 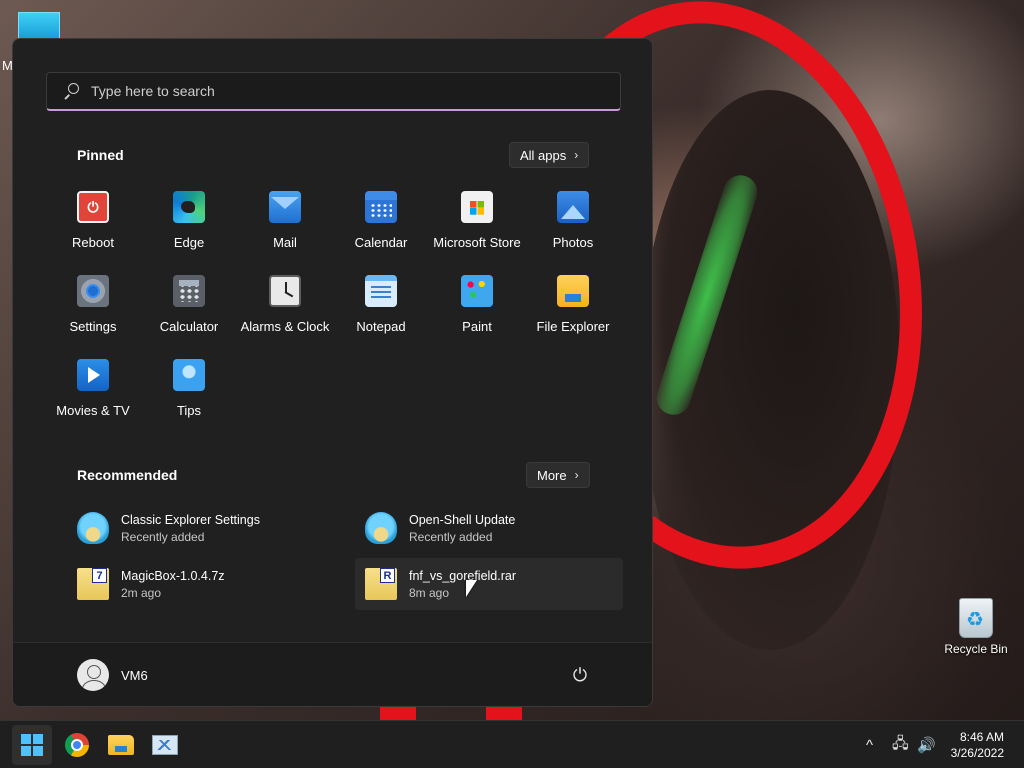 I want to click on pinned-title: Pinned, so click(x=100, y=155).